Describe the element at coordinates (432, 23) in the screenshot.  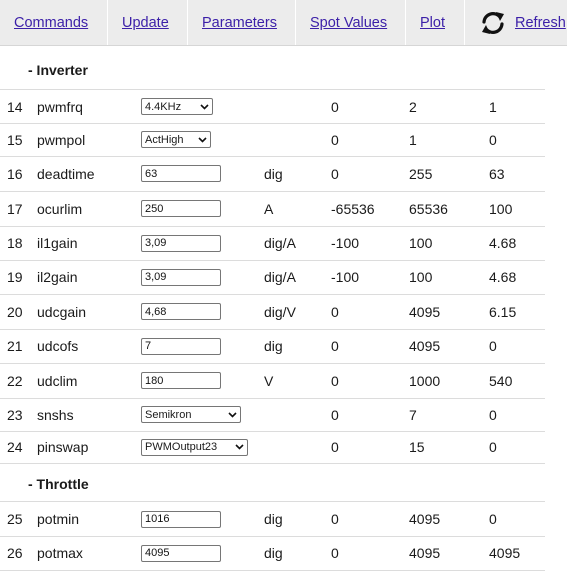
I see `plot-link: Plot` at that location.